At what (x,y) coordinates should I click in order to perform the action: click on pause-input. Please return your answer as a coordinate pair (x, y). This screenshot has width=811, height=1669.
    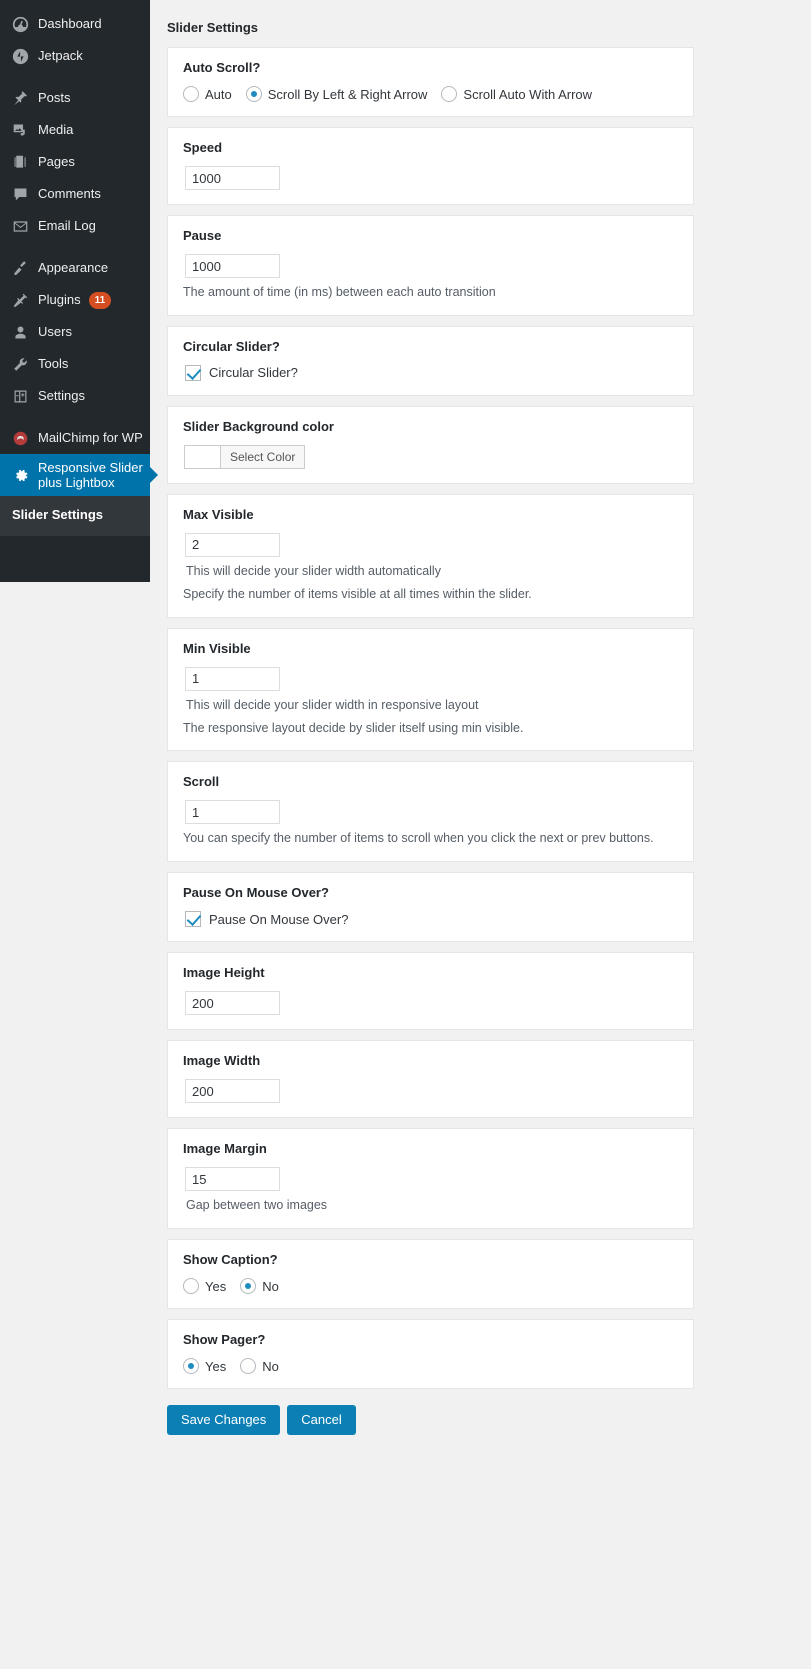
    Looking at the image, I should click on (232, 266).